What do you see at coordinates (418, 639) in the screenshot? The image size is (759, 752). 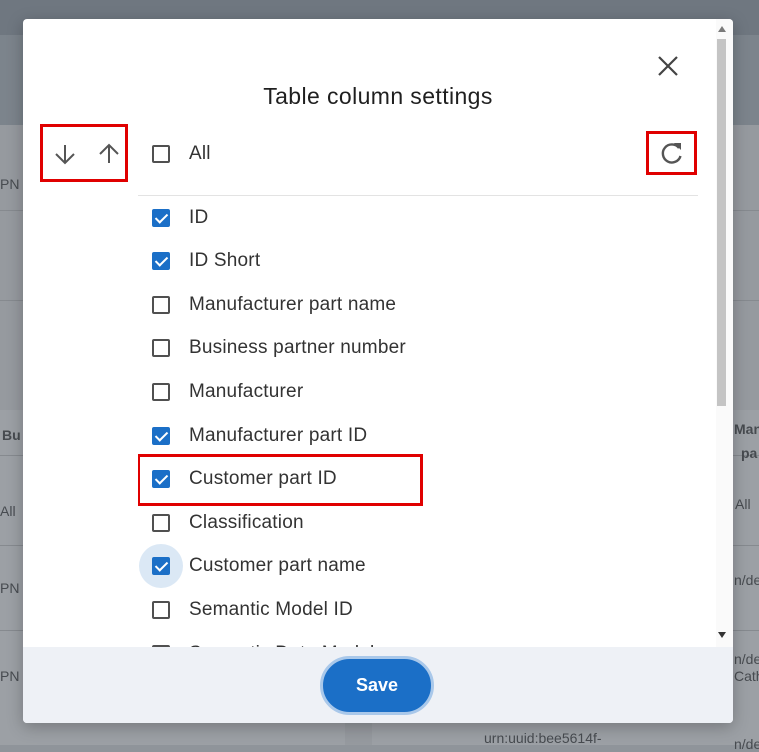 I see `list-item: Semantic Data Model` at bounding box center [418, 639].